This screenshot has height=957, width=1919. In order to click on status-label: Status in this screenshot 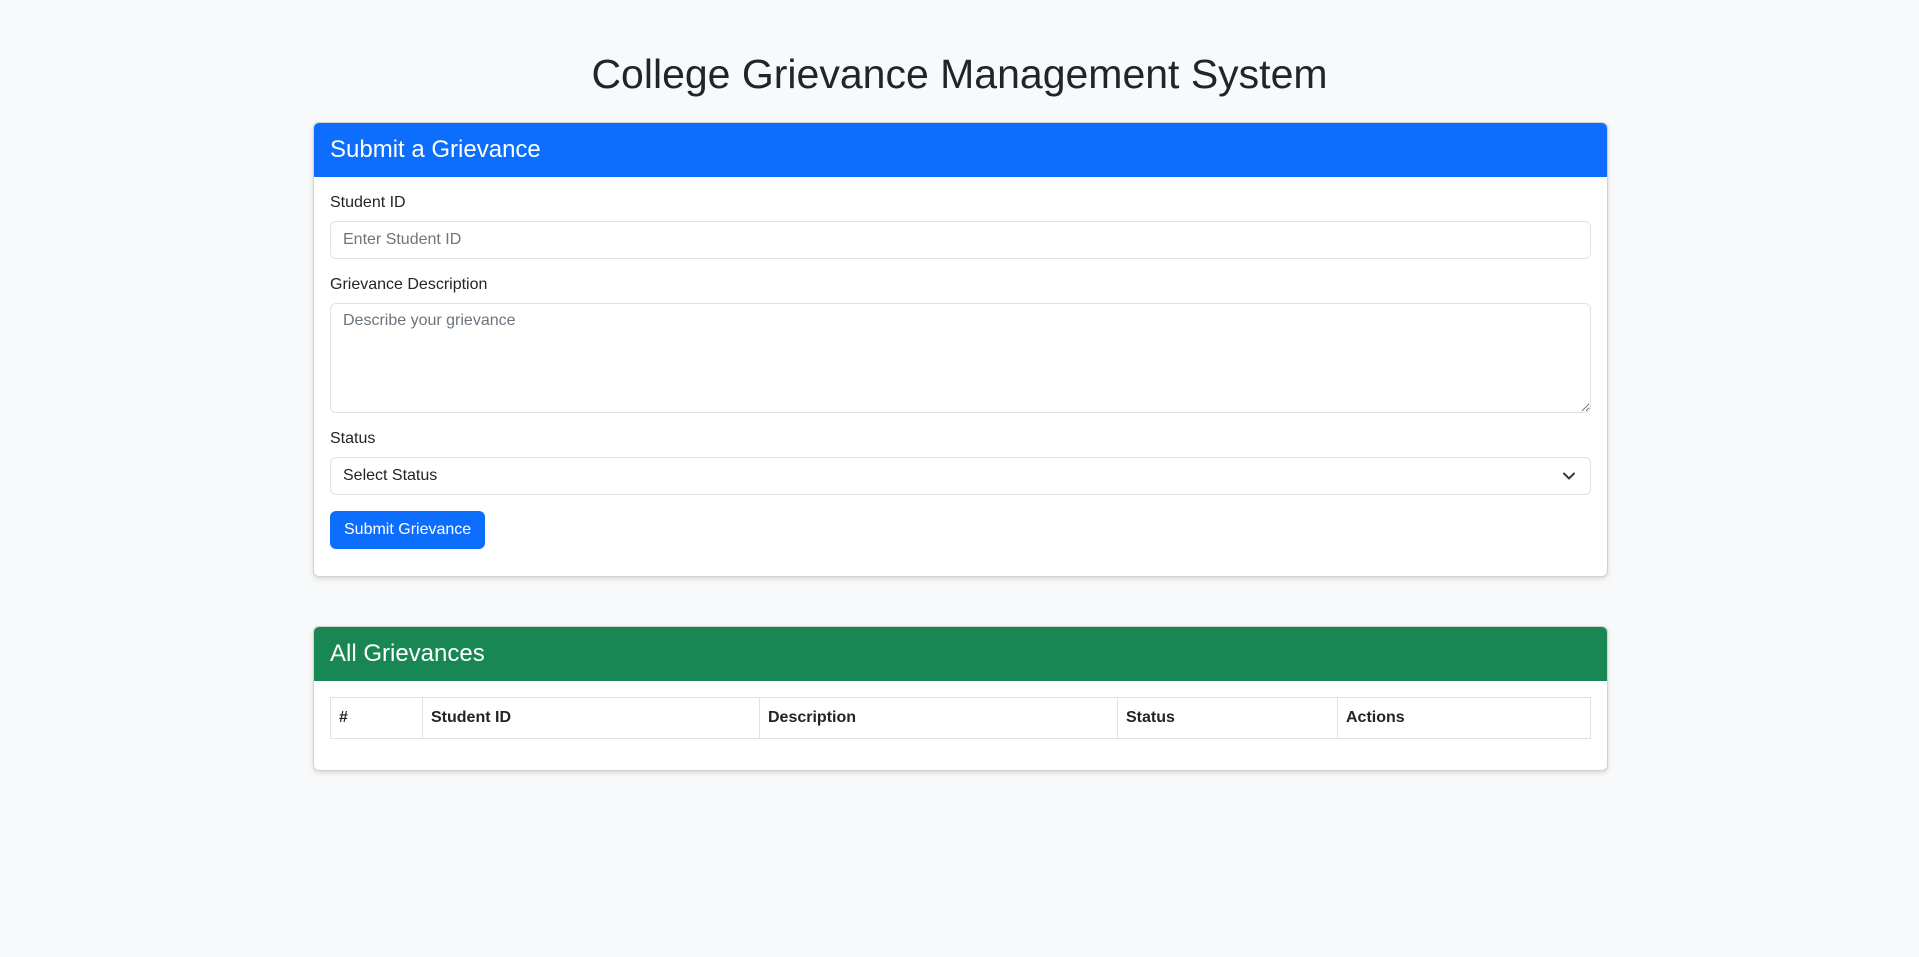, I will do `click(353, 438)`.